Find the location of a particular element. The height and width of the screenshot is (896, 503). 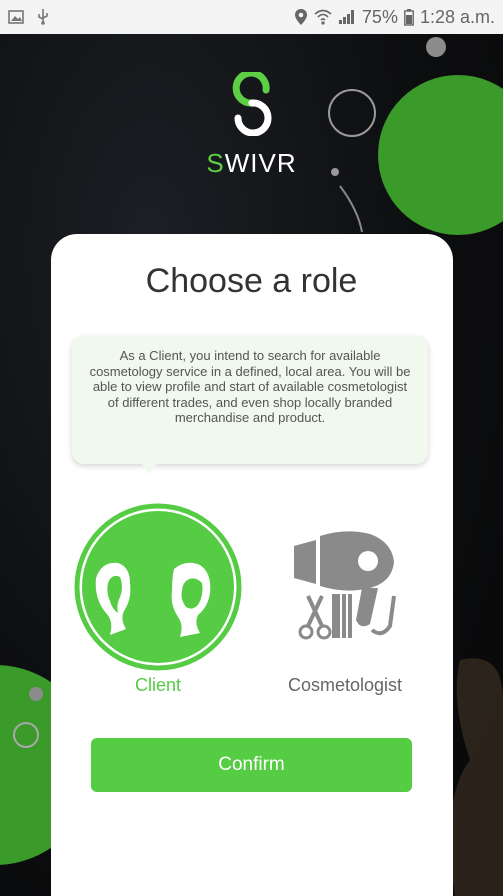

client-role-option is located at coordinates (158, 587).